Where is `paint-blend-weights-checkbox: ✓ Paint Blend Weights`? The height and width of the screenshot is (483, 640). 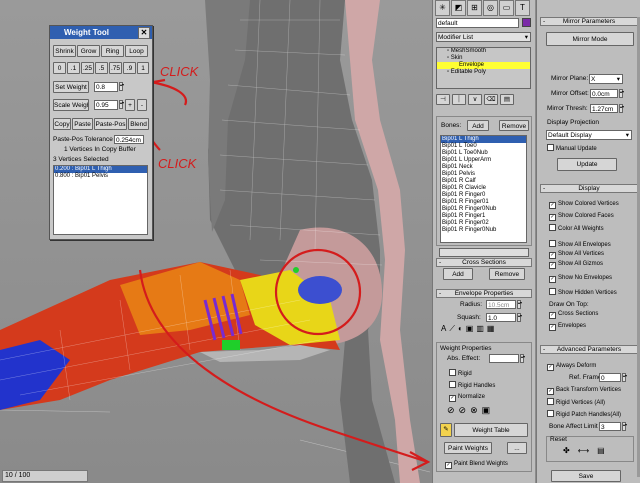
paint-blend-weights-checkbox: ✓ Paint Blend Weights is located at coordinates (476, 464).